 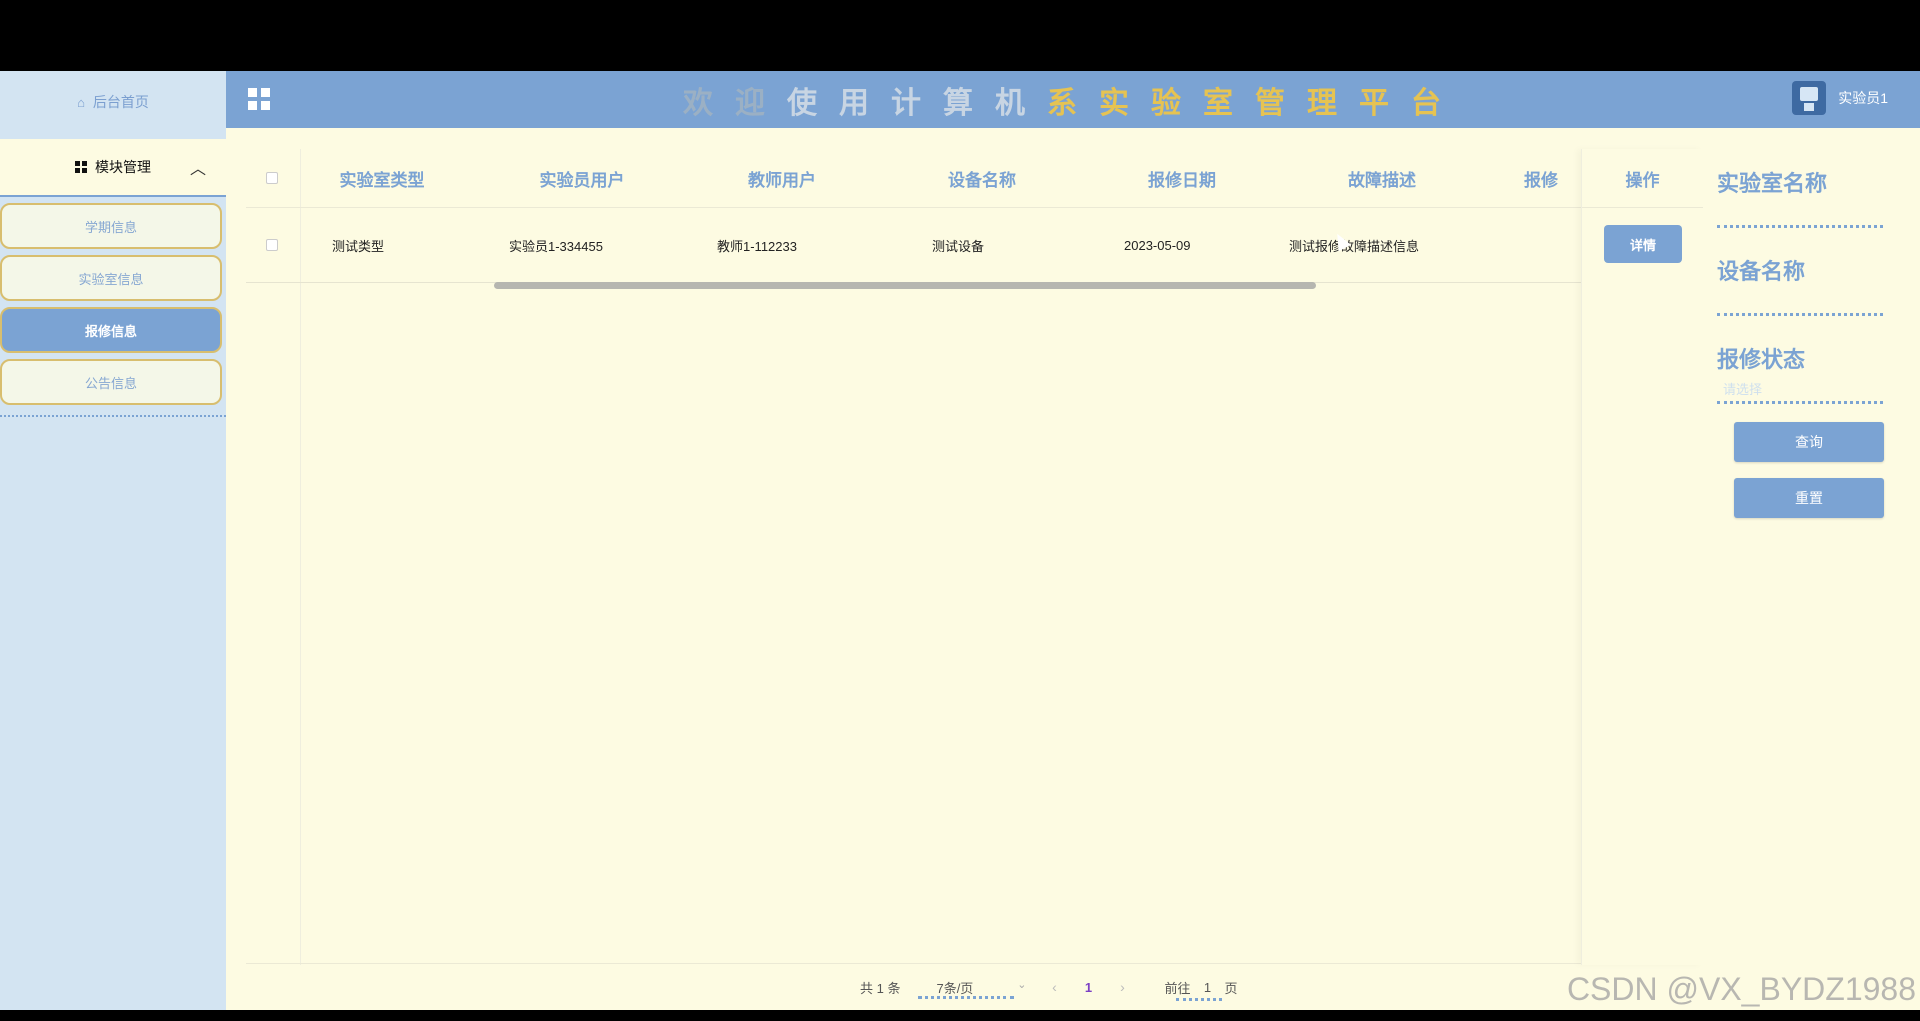 What do you see at coordinates (1255, 103) in the screenshot?
I see `title-part-3: 系实验室管理平台` at bounding box center [1255, 103].